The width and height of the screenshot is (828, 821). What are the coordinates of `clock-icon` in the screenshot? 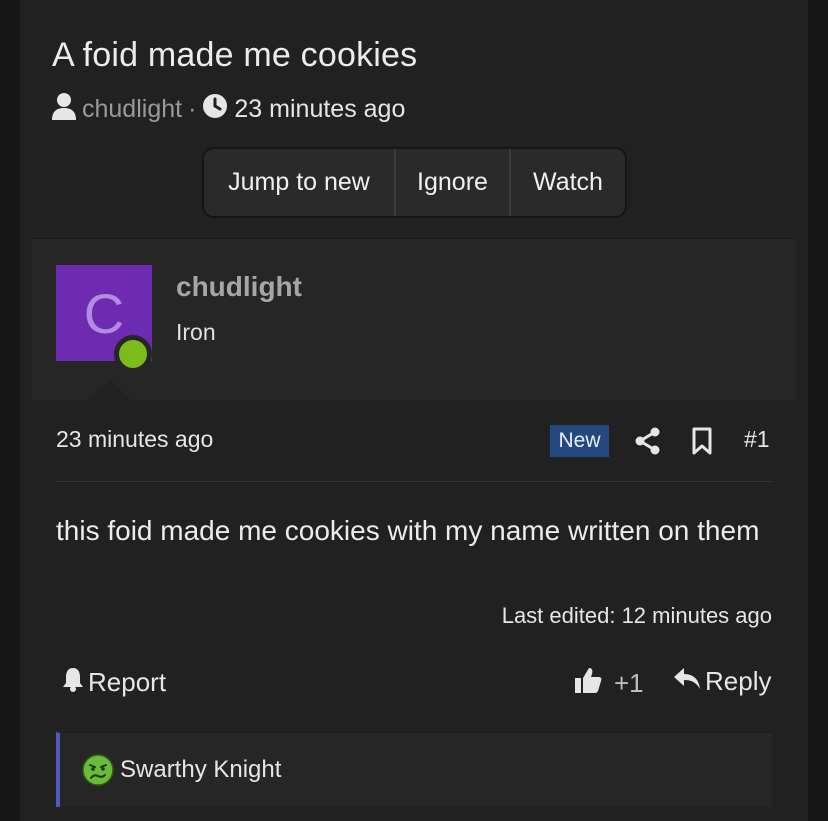 It's located at (215, 109).